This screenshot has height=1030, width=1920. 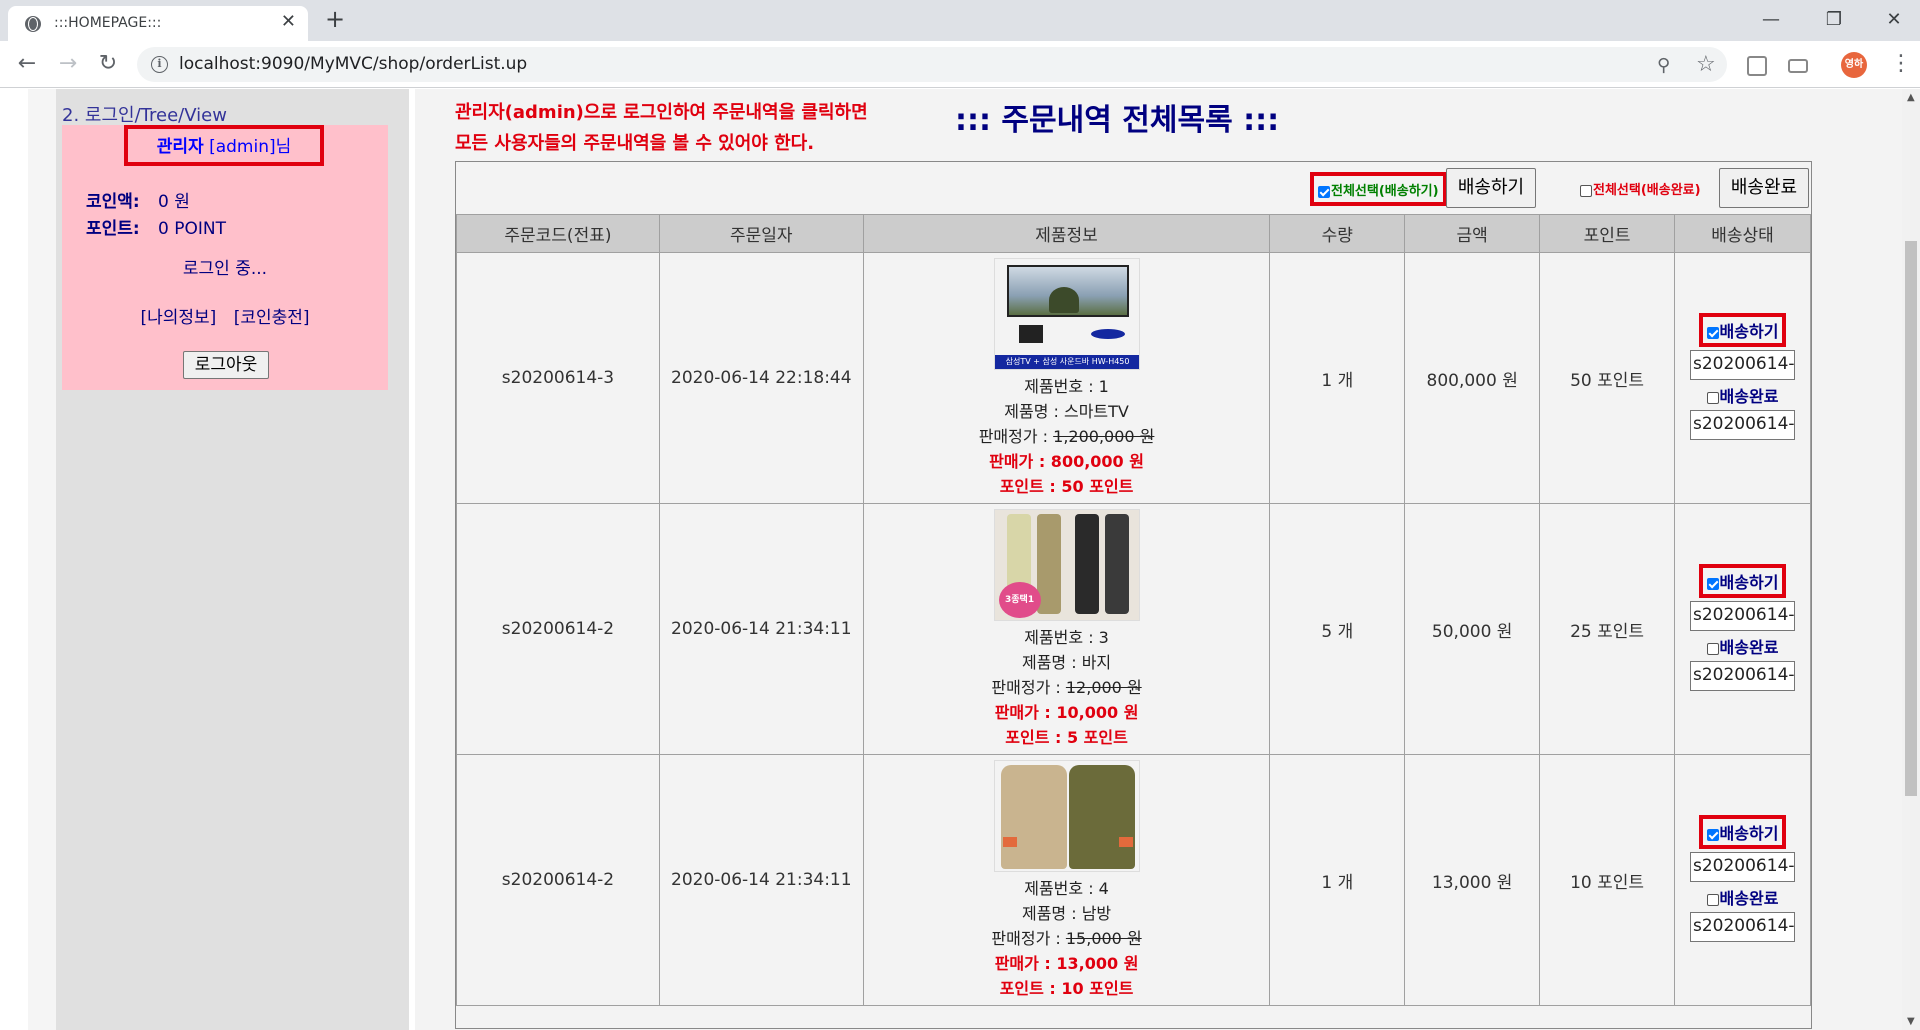 What do you see at coordinates (1472, 378) in the screenshot?
I see `order-amount: 800,000 원` at bounding box center [1472, 378].